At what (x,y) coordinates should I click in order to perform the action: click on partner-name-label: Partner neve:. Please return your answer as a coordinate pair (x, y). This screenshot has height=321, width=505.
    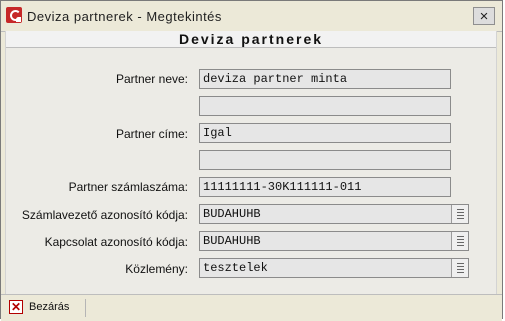
    Looking at the image, I should click on (151, 79).